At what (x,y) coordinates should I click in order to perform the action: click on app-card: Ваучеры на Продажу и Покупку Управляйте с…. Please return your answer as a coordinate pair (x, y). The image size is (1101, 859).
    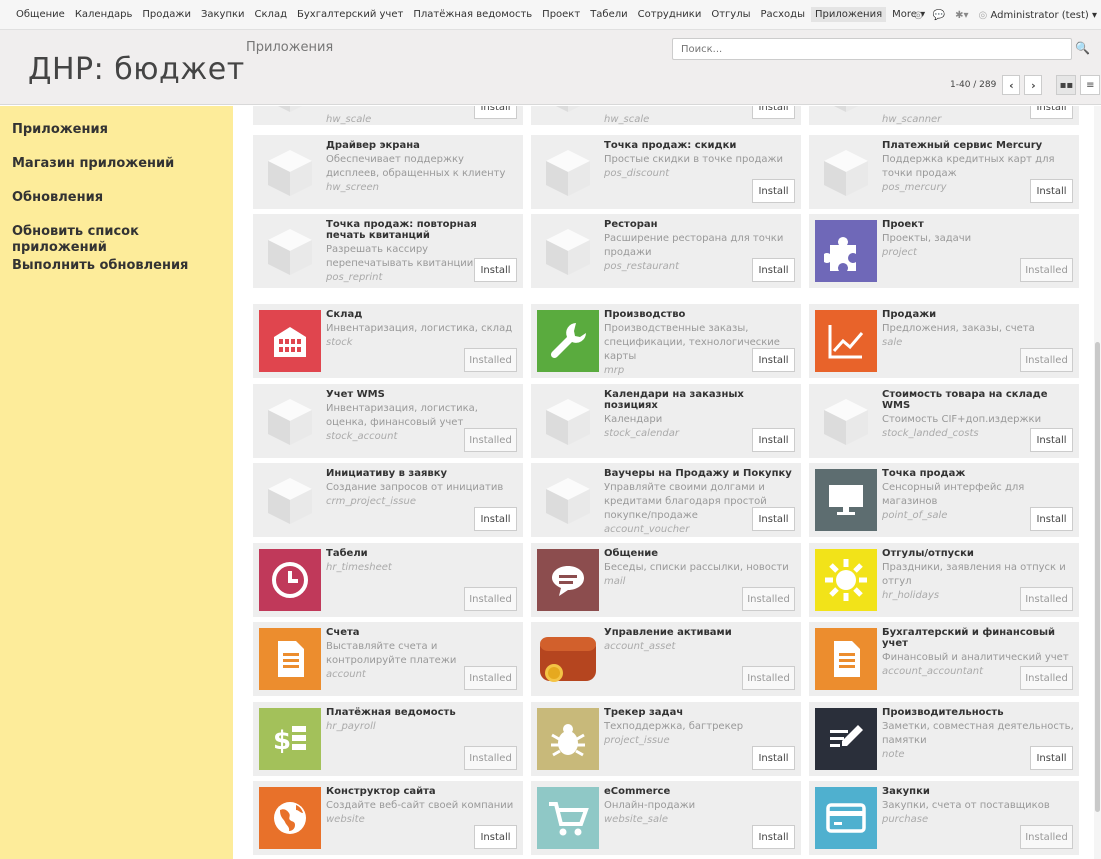
    Looking at the image, I should click on (666, 500).